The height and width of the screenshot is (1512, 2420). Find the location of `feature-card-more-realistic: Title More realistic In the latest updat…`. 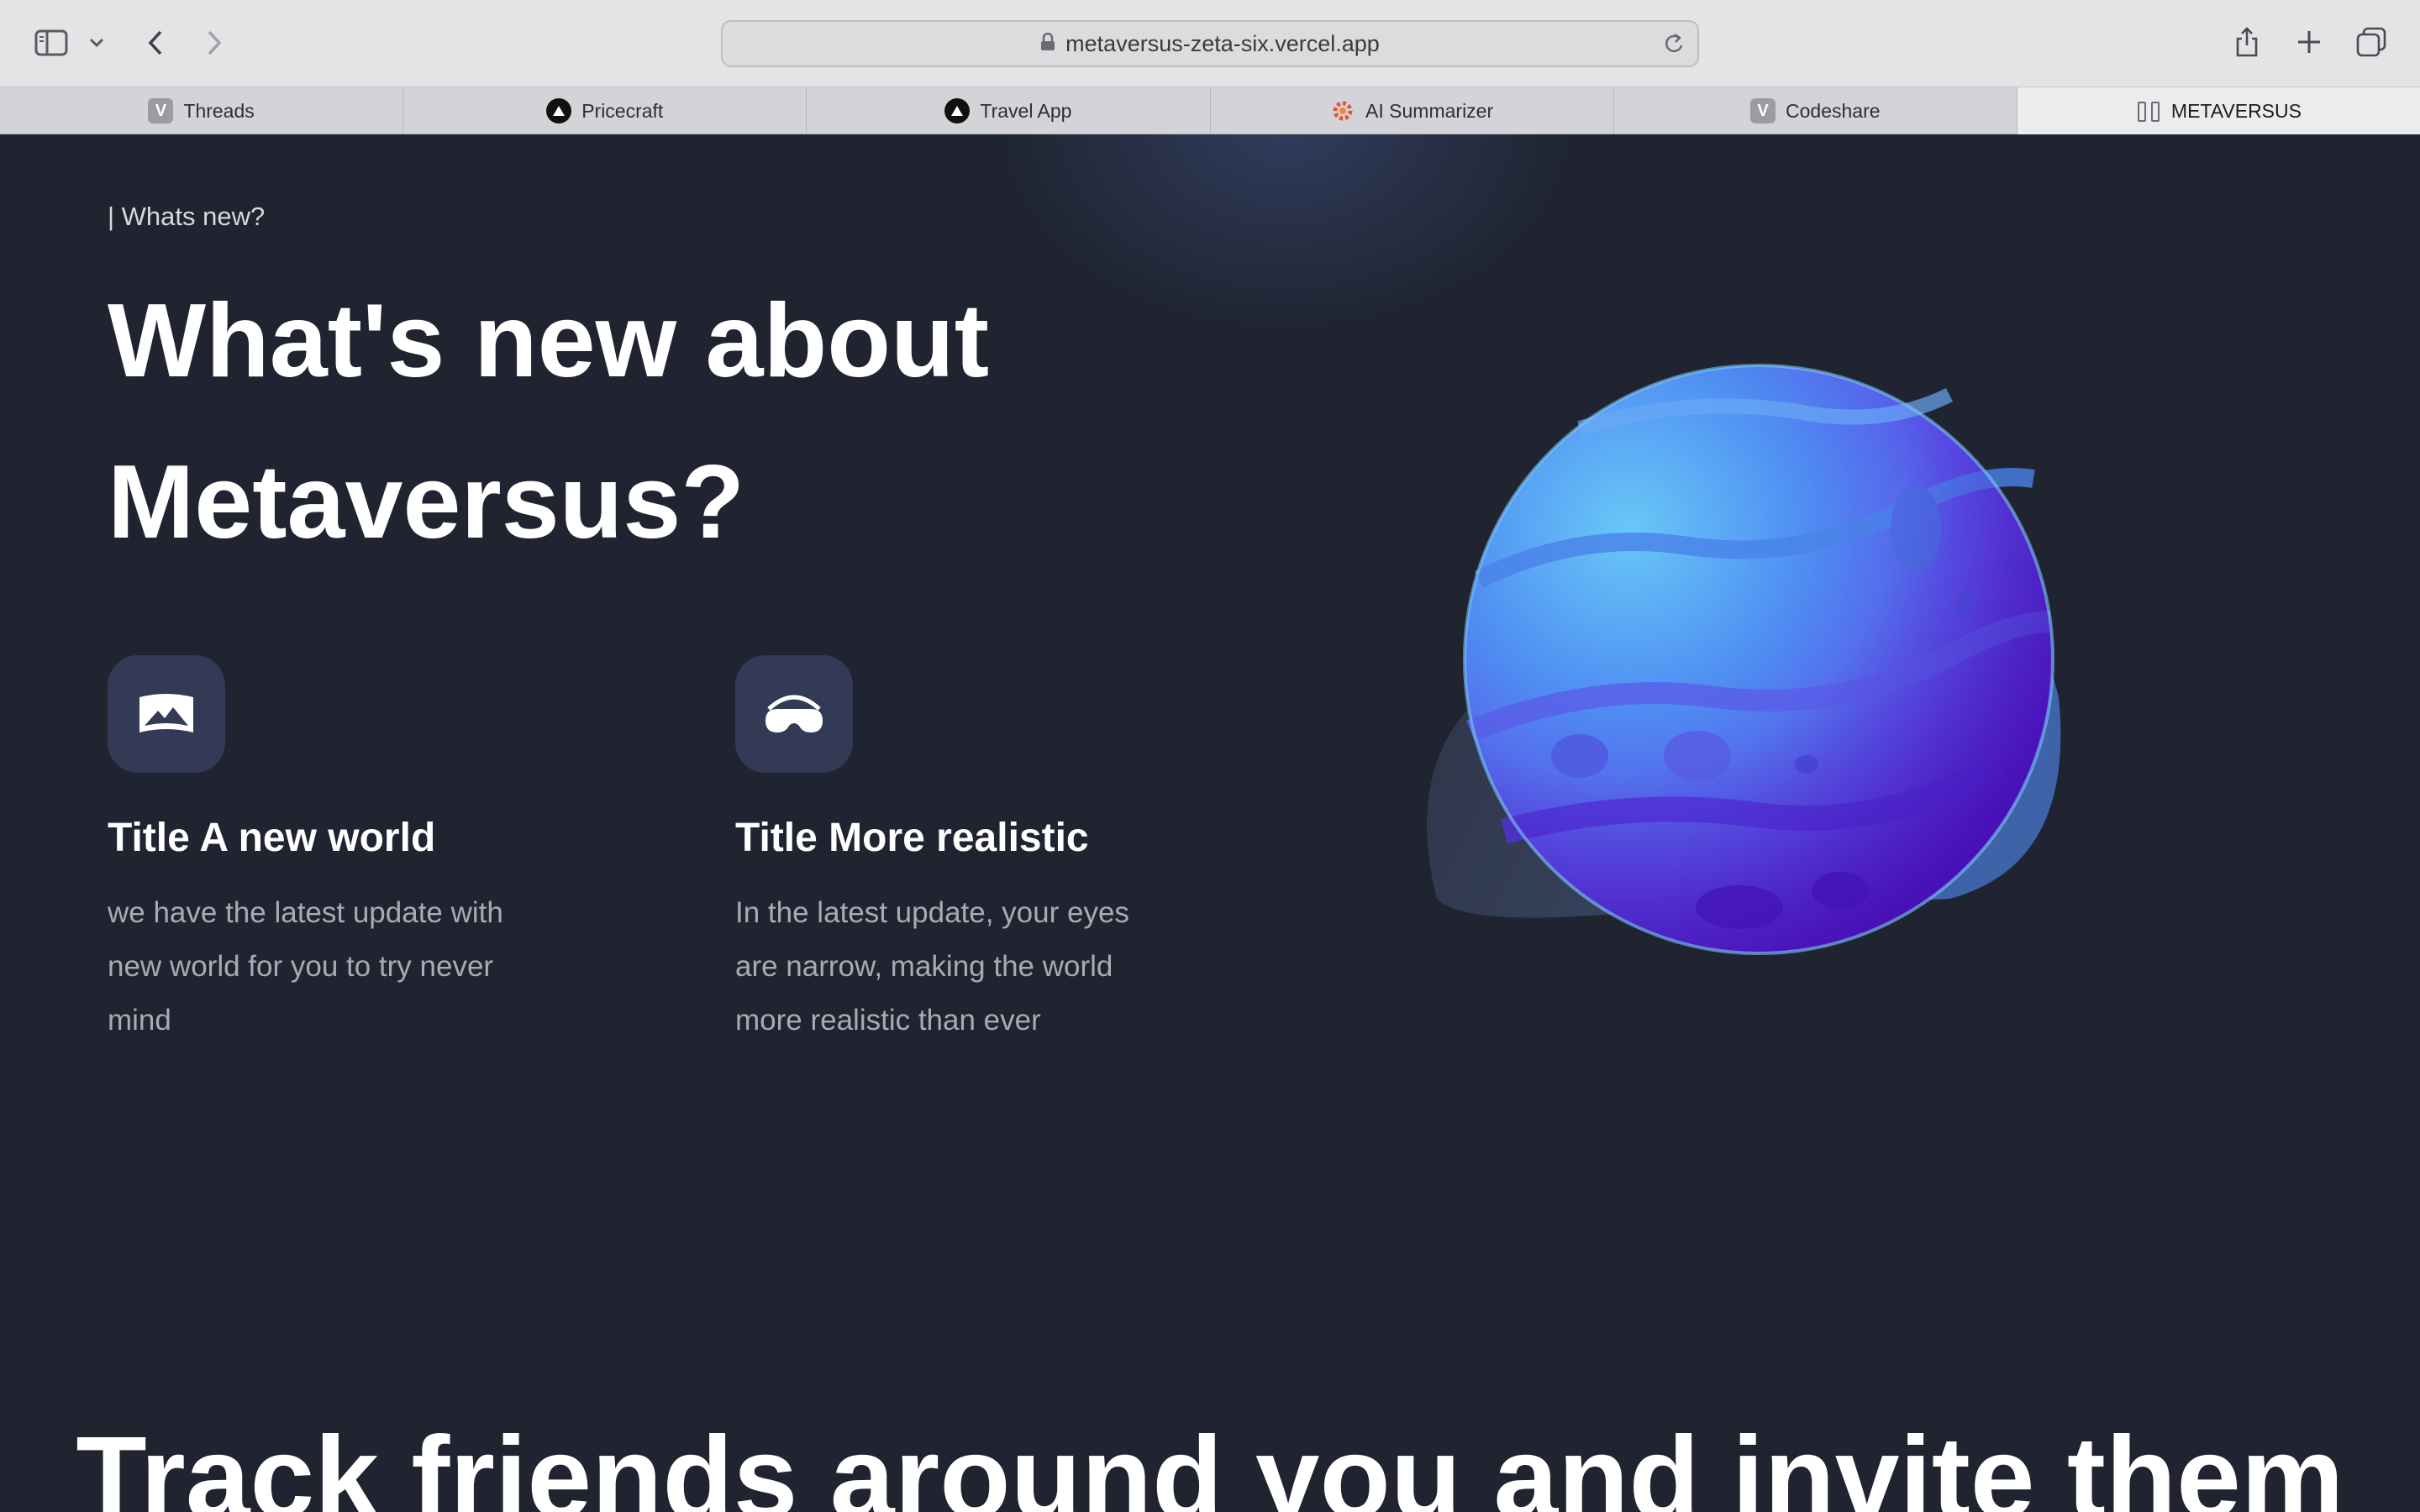

feature-card-more-realistic: Title More realistic In the latest updat… is located at coordinates (970, 851).